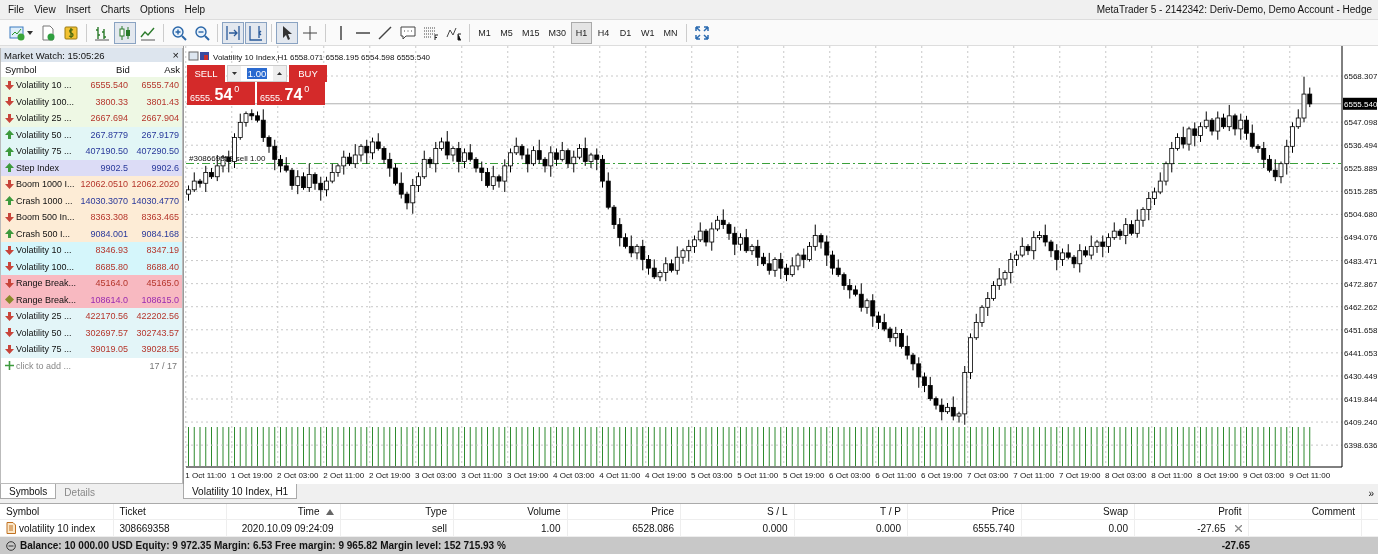  What do you see at coordinates (38, 167) in the screenshot?
I see `symbol-name: Step Index` at bounding box center [38, 167].